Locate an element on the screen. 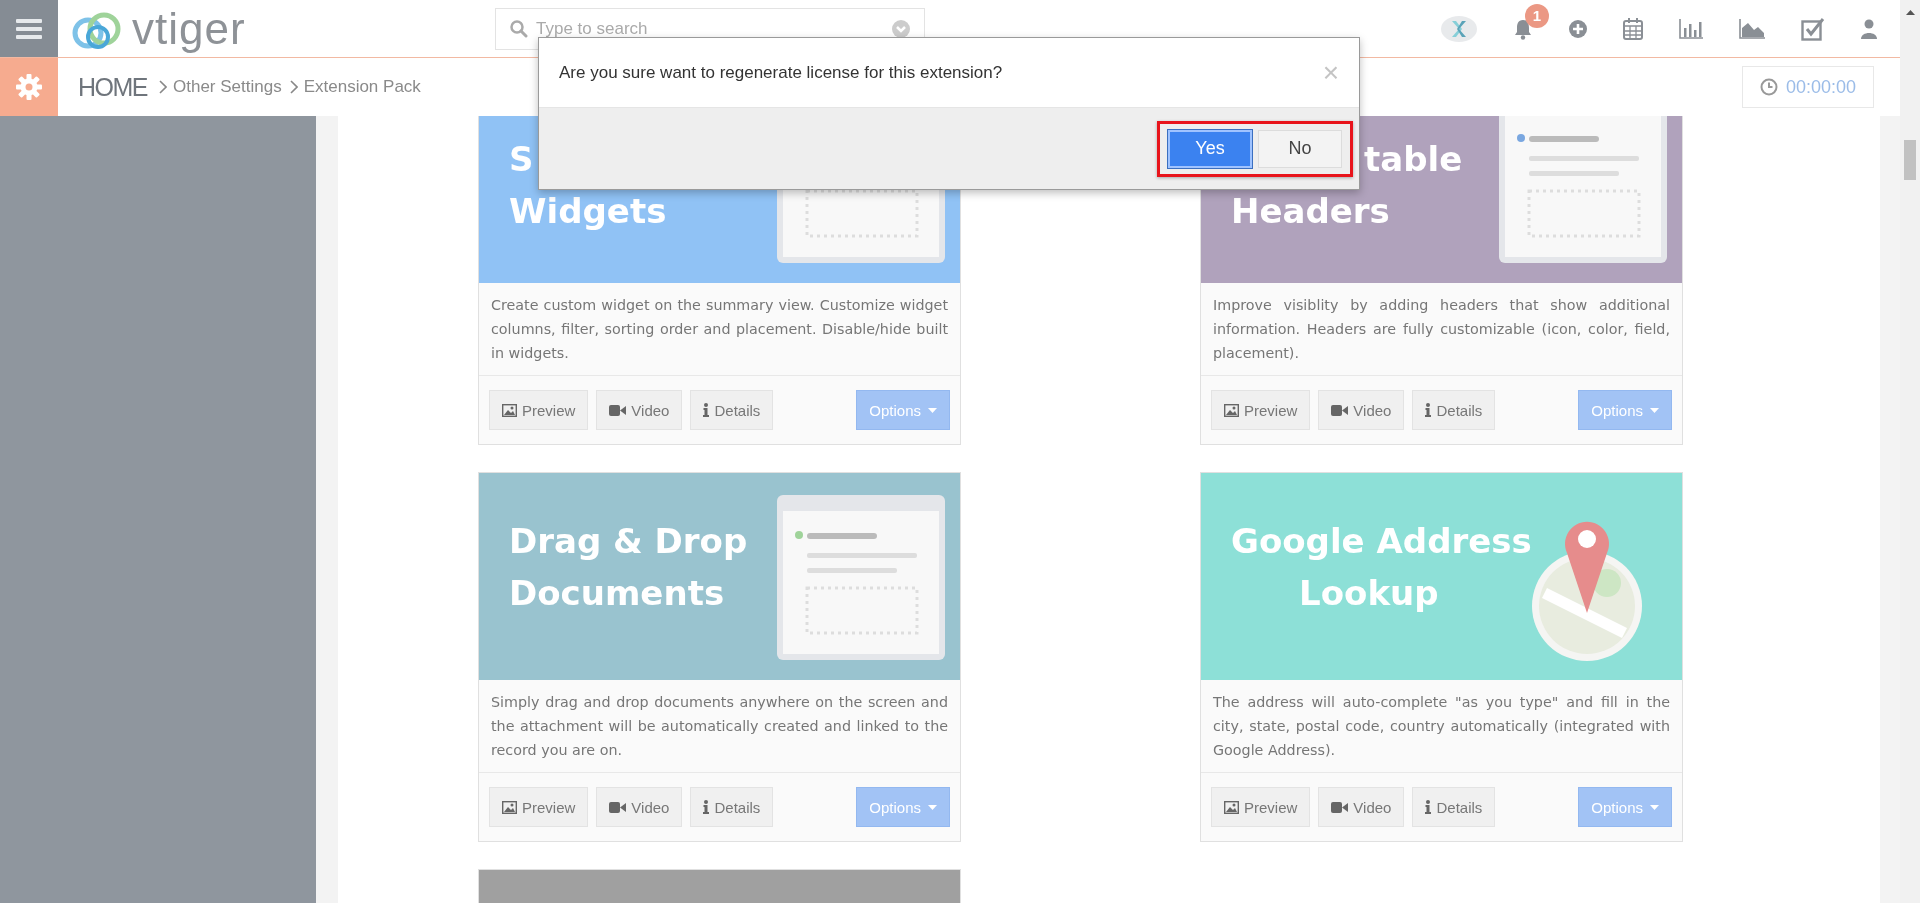 This screenshot has height=903, width=1920. settings-icon is located at coordinates (29, 87).